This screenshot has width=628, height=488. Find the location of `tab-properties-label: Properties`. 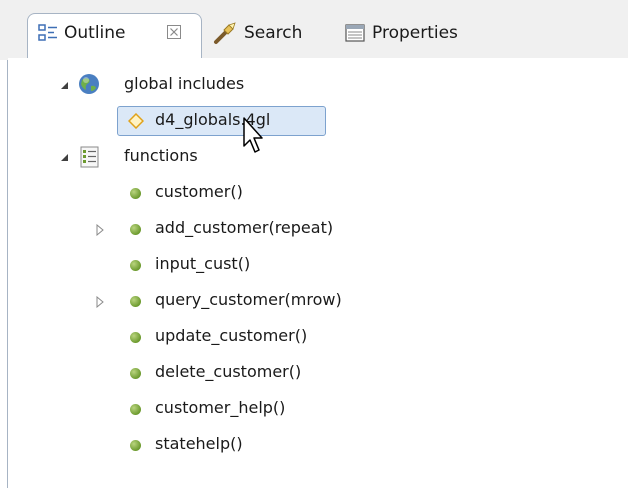

tab-properties-label: Properties is located at coordinates (415, 33).